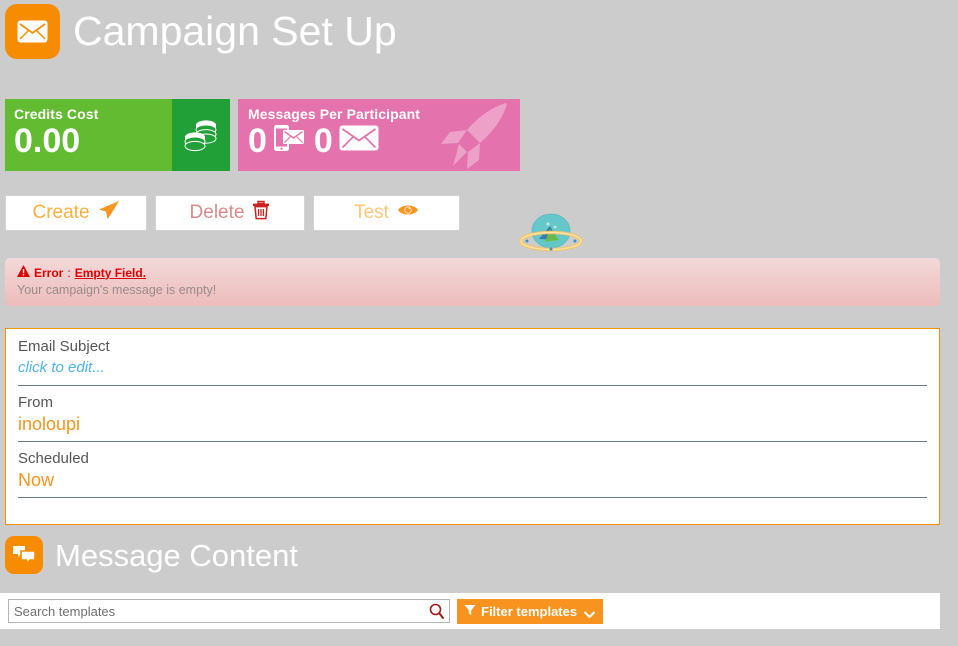  Describe the element at coordinates (64, 346) in the screenshot. I see `field-label: Email Subject` at that location.